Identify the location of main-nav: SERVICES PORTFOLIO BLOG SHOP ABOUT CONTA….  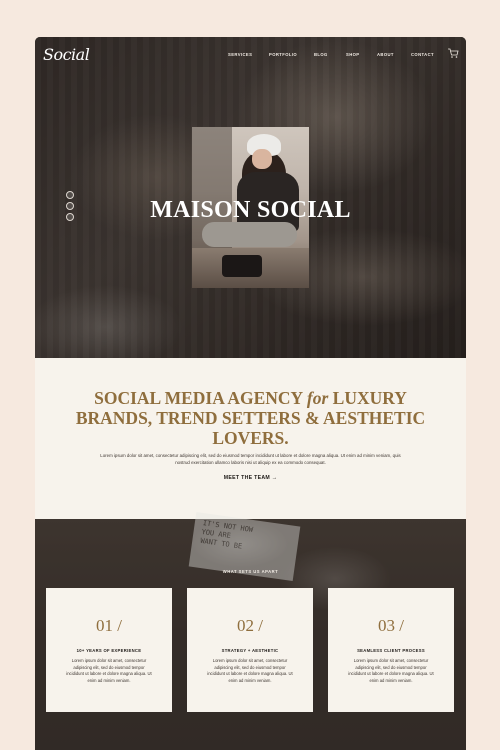
(250, 57).